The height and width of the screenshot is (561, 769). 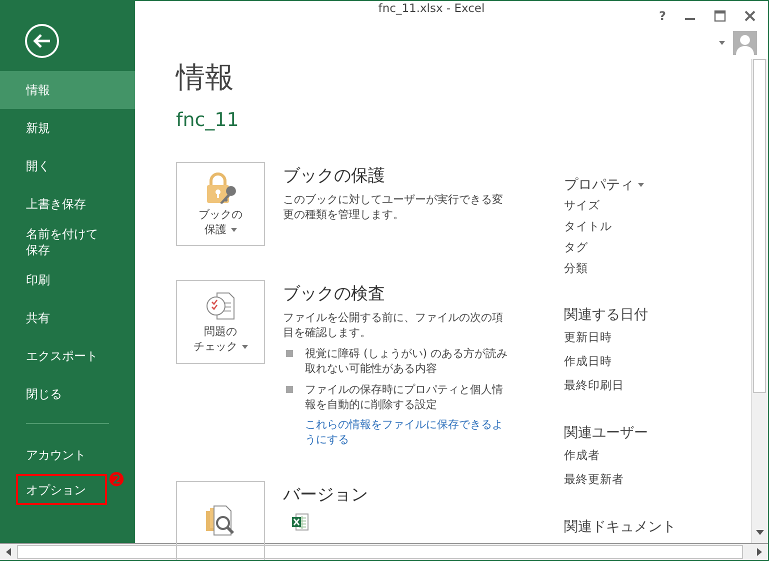 I want to click on maximize-icon, so click(x=720, y=16).